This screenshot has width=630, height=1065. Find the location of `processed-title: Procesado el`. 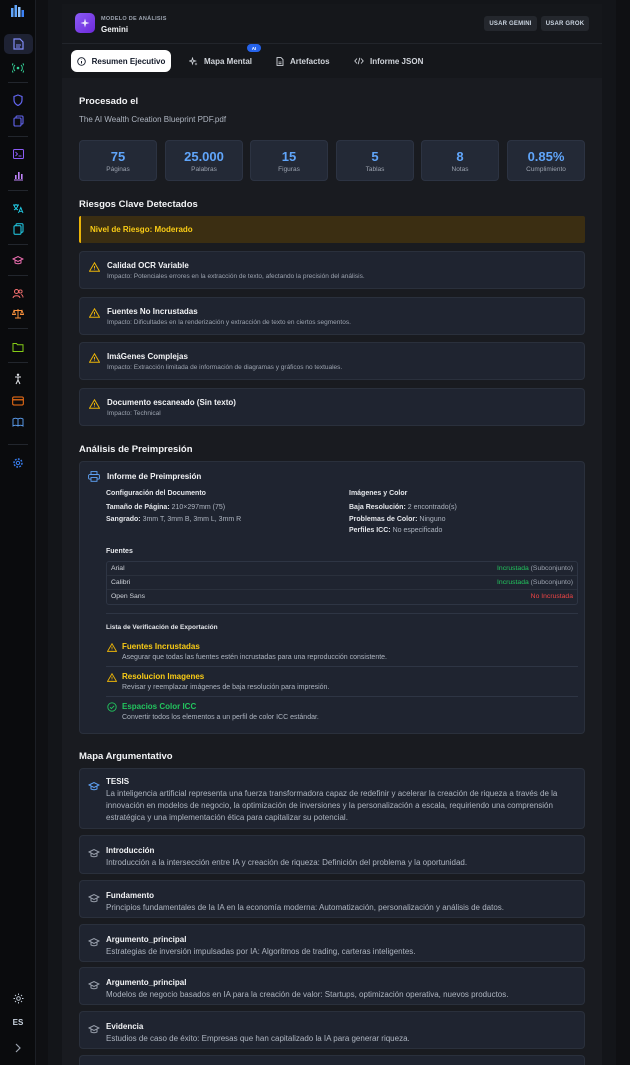

processed-title: Procesado el is located at coordinates (109, 101).